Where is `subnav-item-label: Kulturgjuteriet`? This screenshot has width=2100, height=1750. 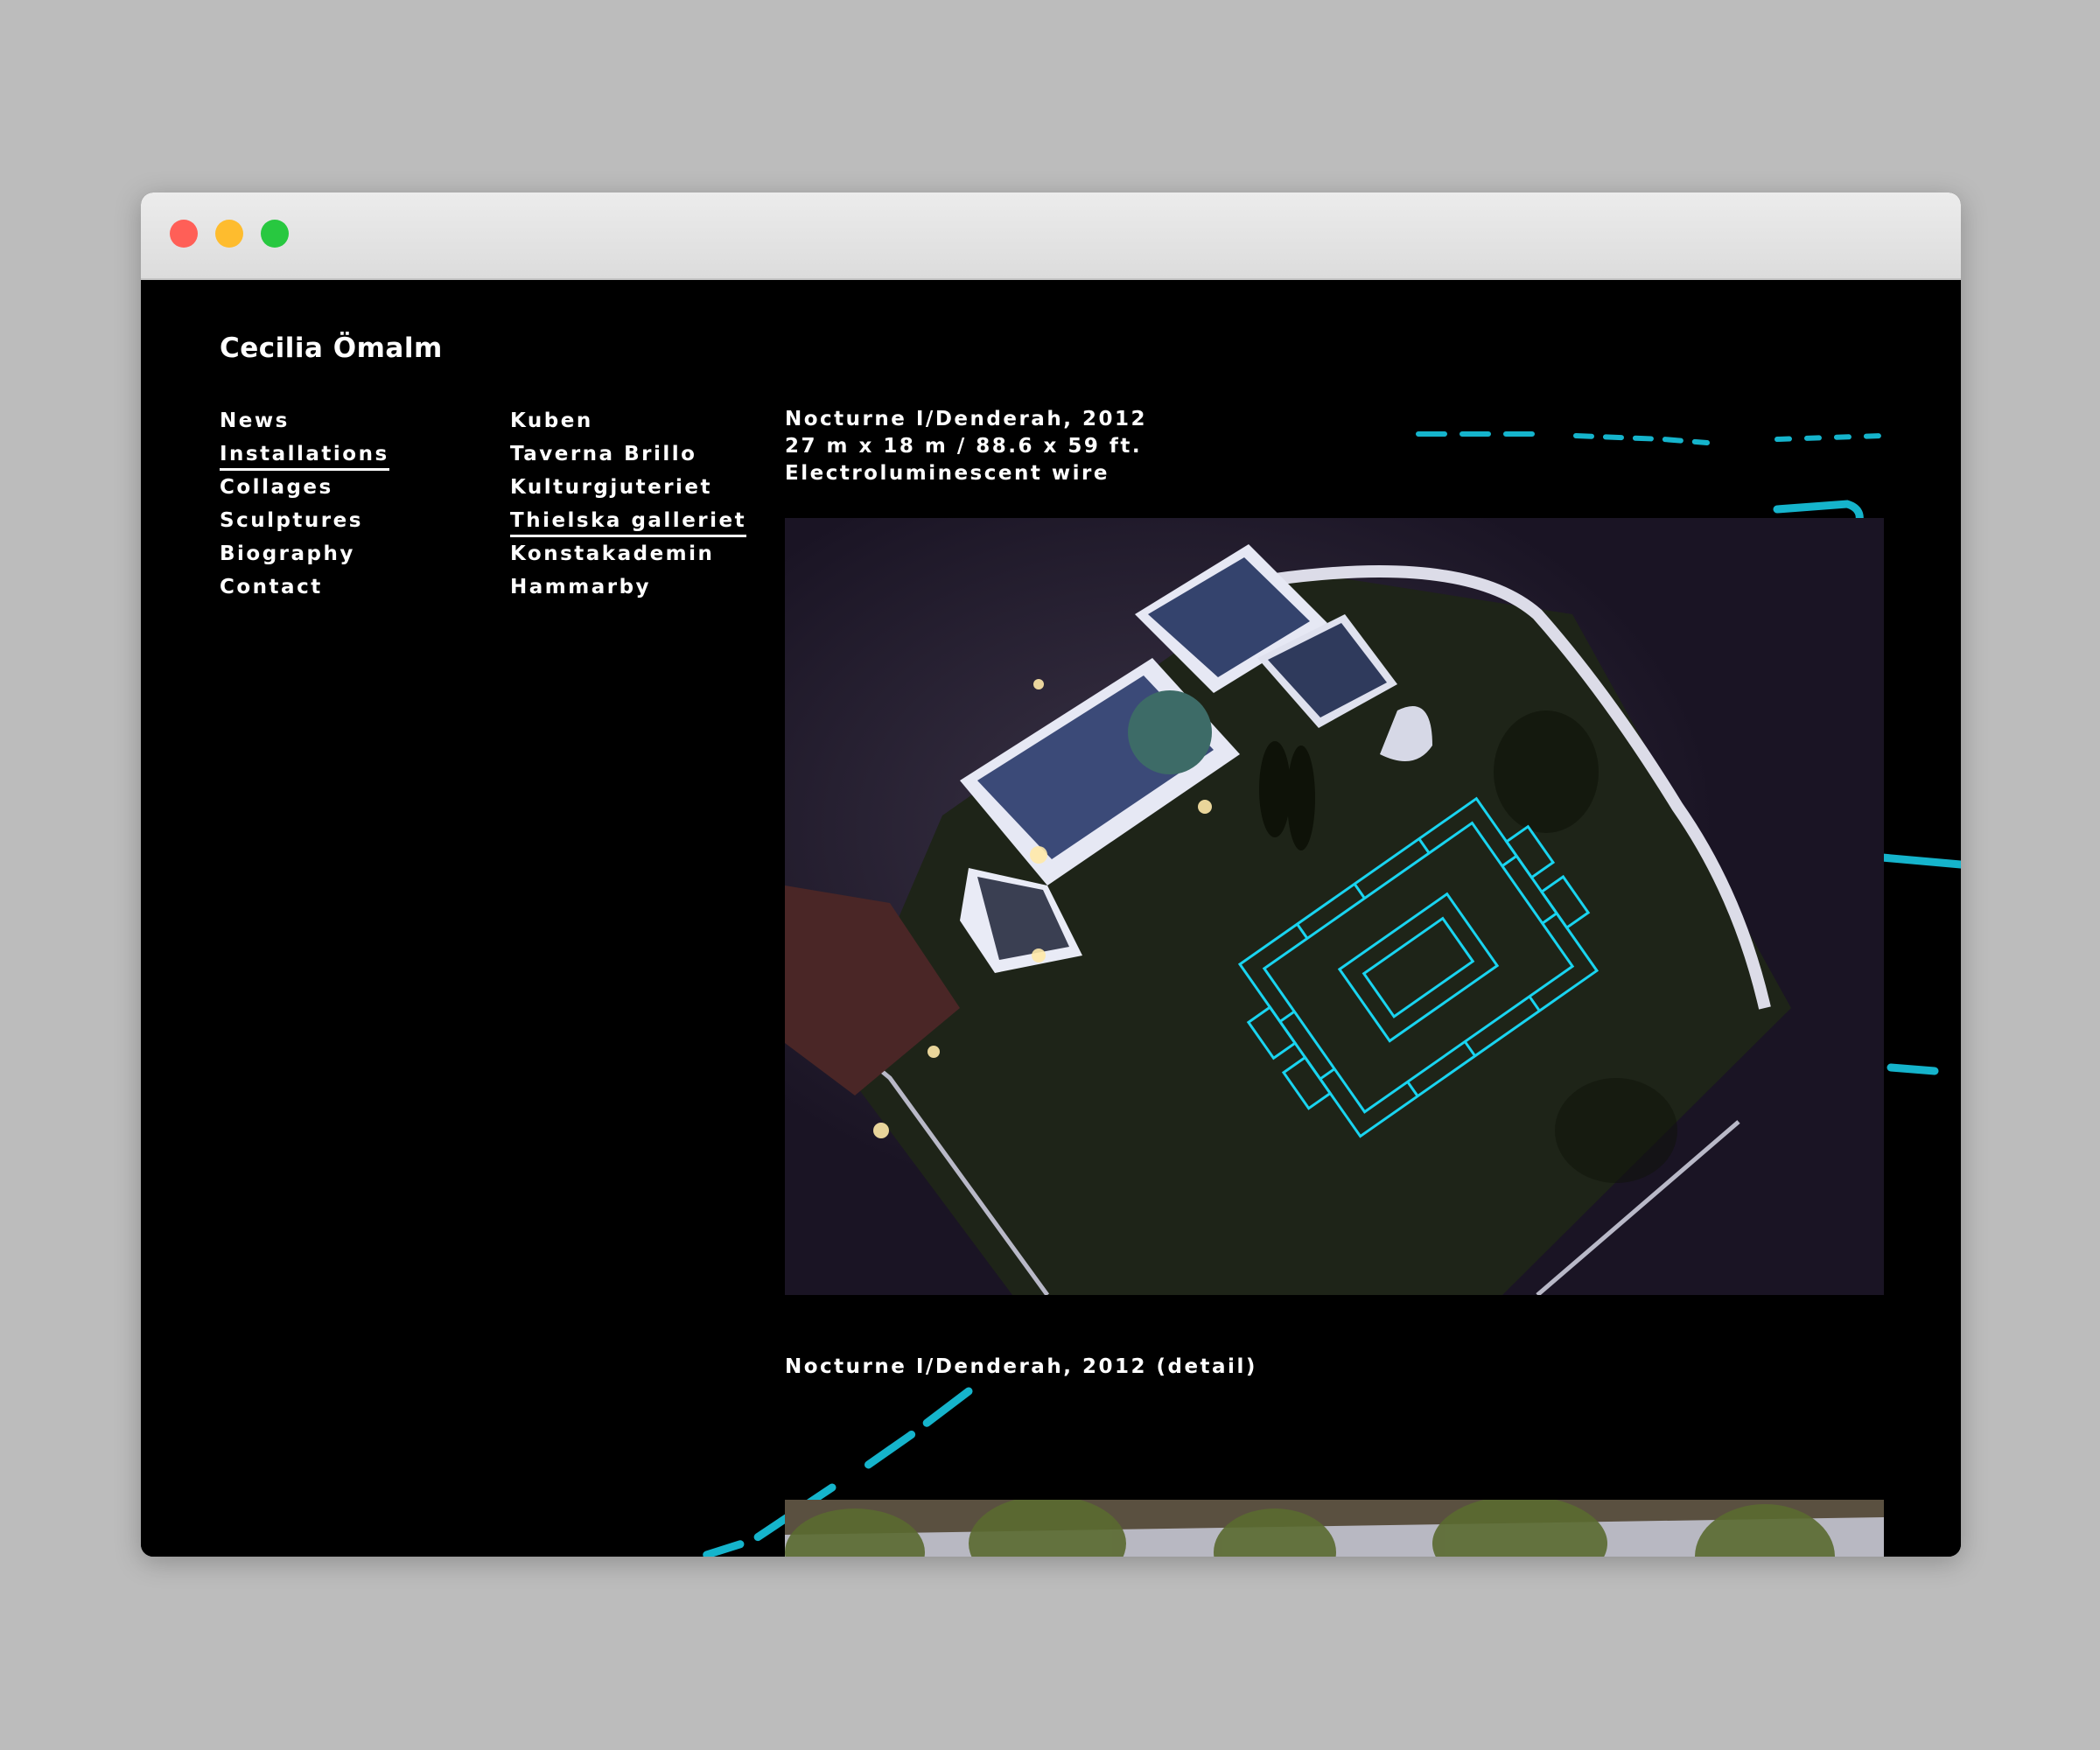
subnav-item-label: Kulturgjuteriet is located at coordinates (611, 487).